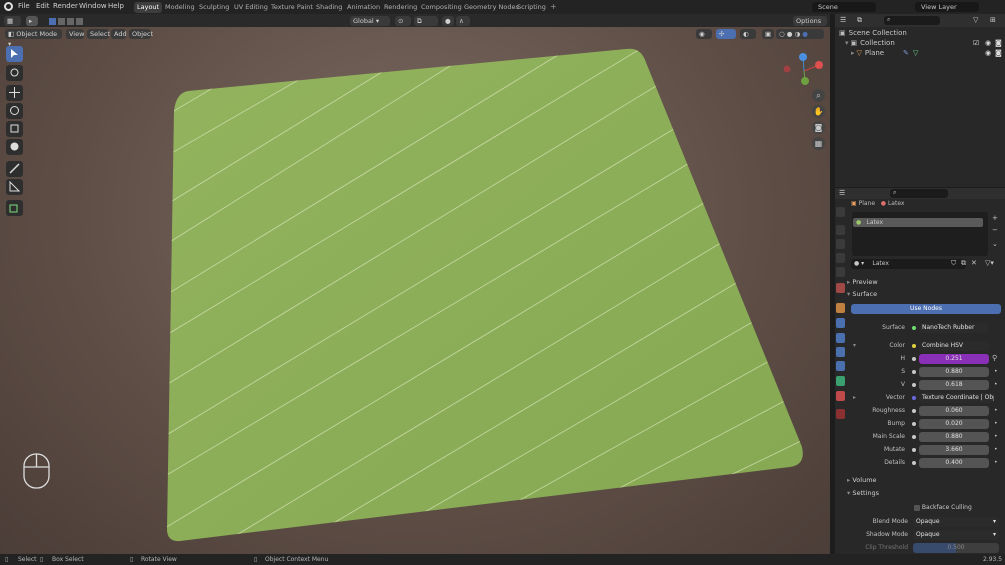 The width and height of the screenshot is (1005, 565). What do you see at coordinates (840, 381) in the screenshot?
I see `data-tab-icon` at bounding box center [840, 381].